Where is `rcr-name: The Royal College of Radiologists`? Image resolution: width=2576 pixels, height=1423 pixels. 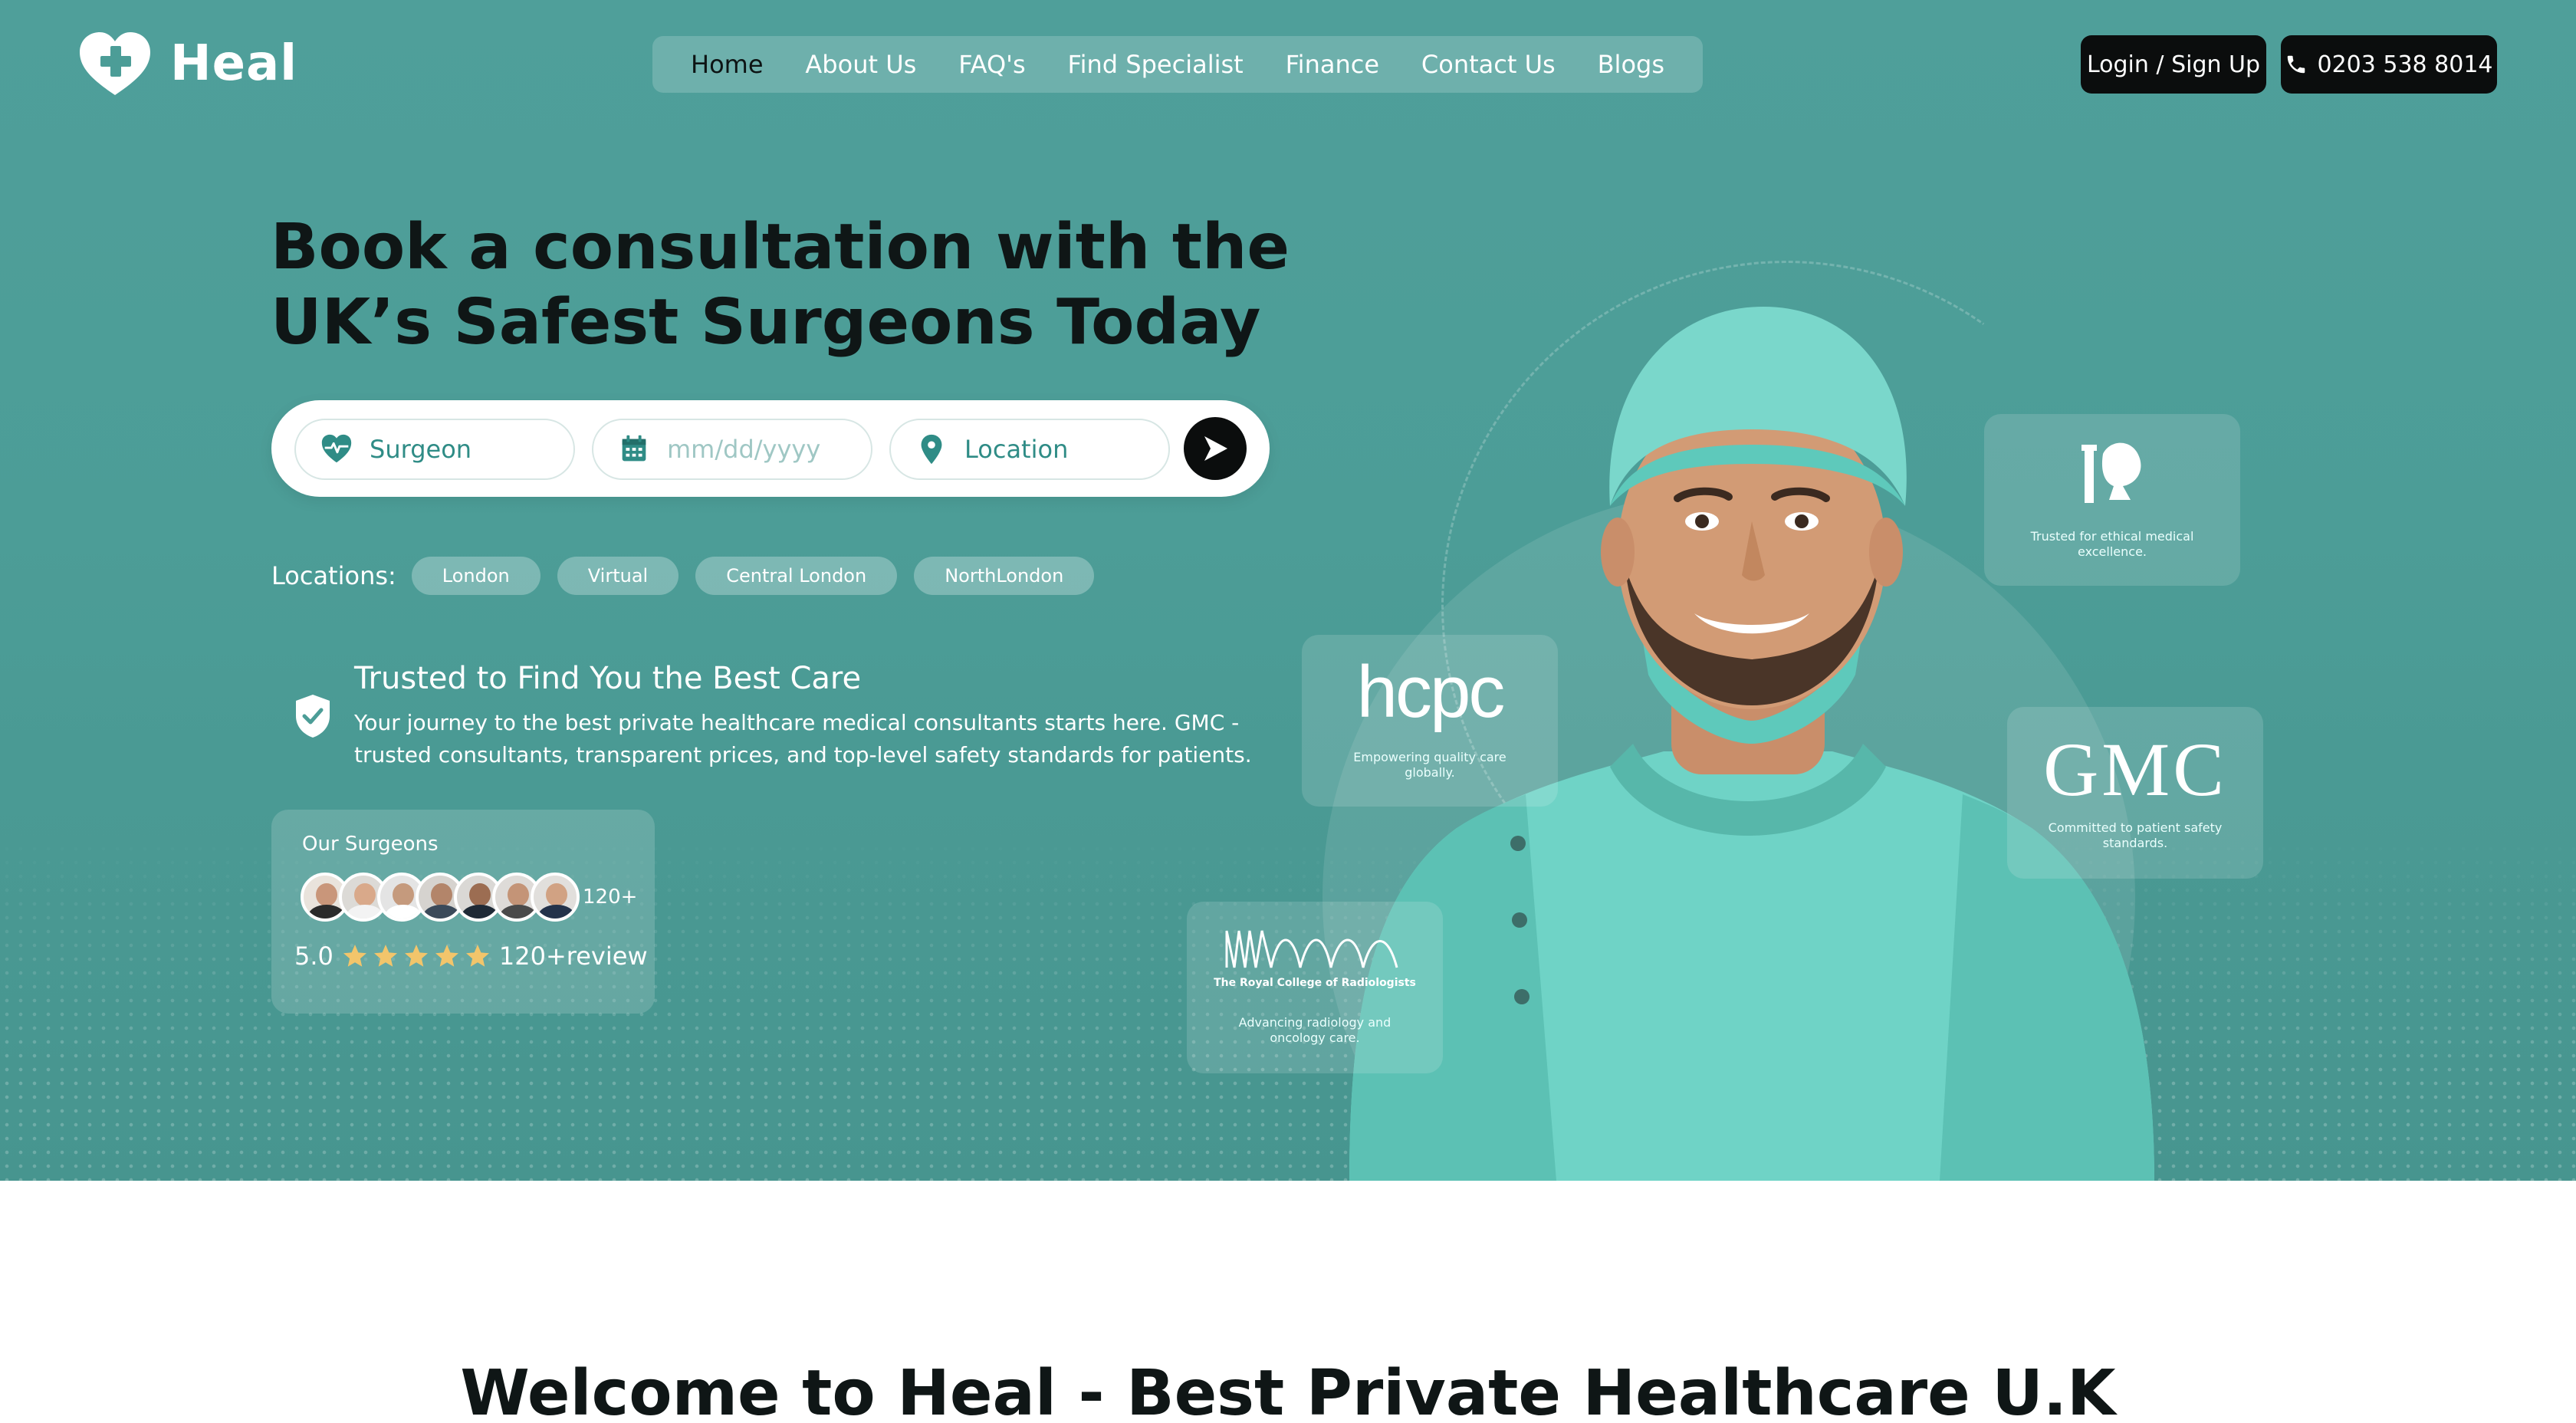 rcr-name: The Royal College of Radiologists is located at coordinates (1315, 983).